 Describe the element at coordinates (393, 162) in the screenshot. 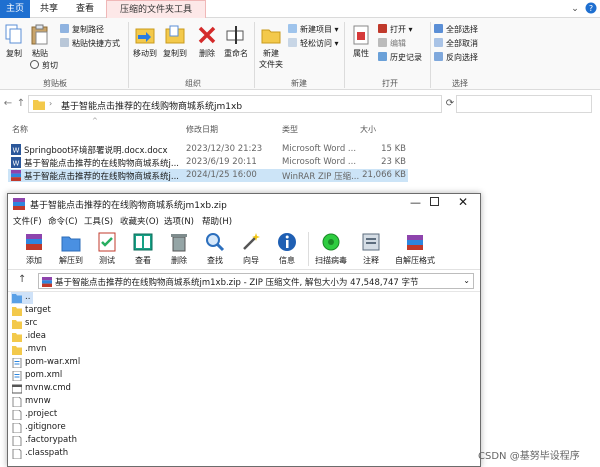

I see `file-size: 23 KB` at that location.